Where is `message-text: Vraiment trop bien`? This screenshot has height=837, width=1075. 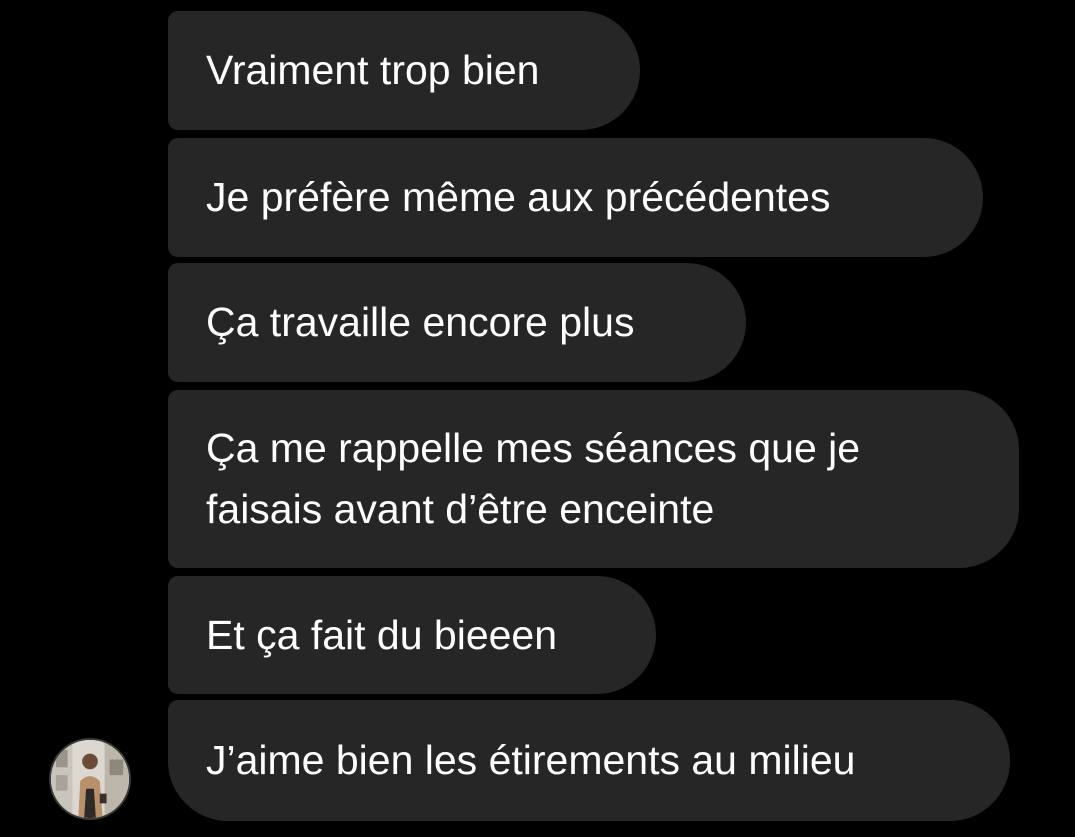
message-text: Vraiment trop bien is located at coordinates (373, 70).